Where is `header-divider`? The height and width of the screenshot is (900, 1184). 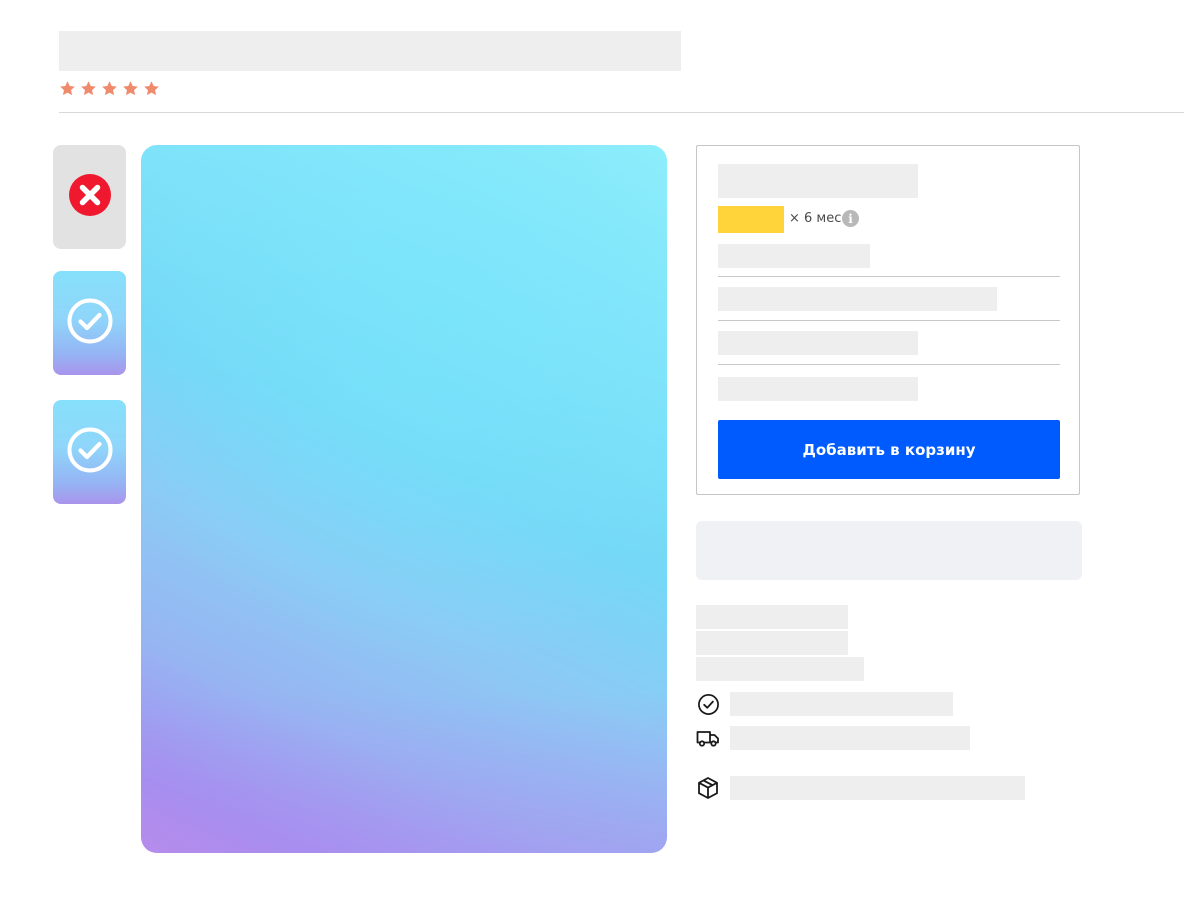
header-divider is located at coordinates (621, 112).